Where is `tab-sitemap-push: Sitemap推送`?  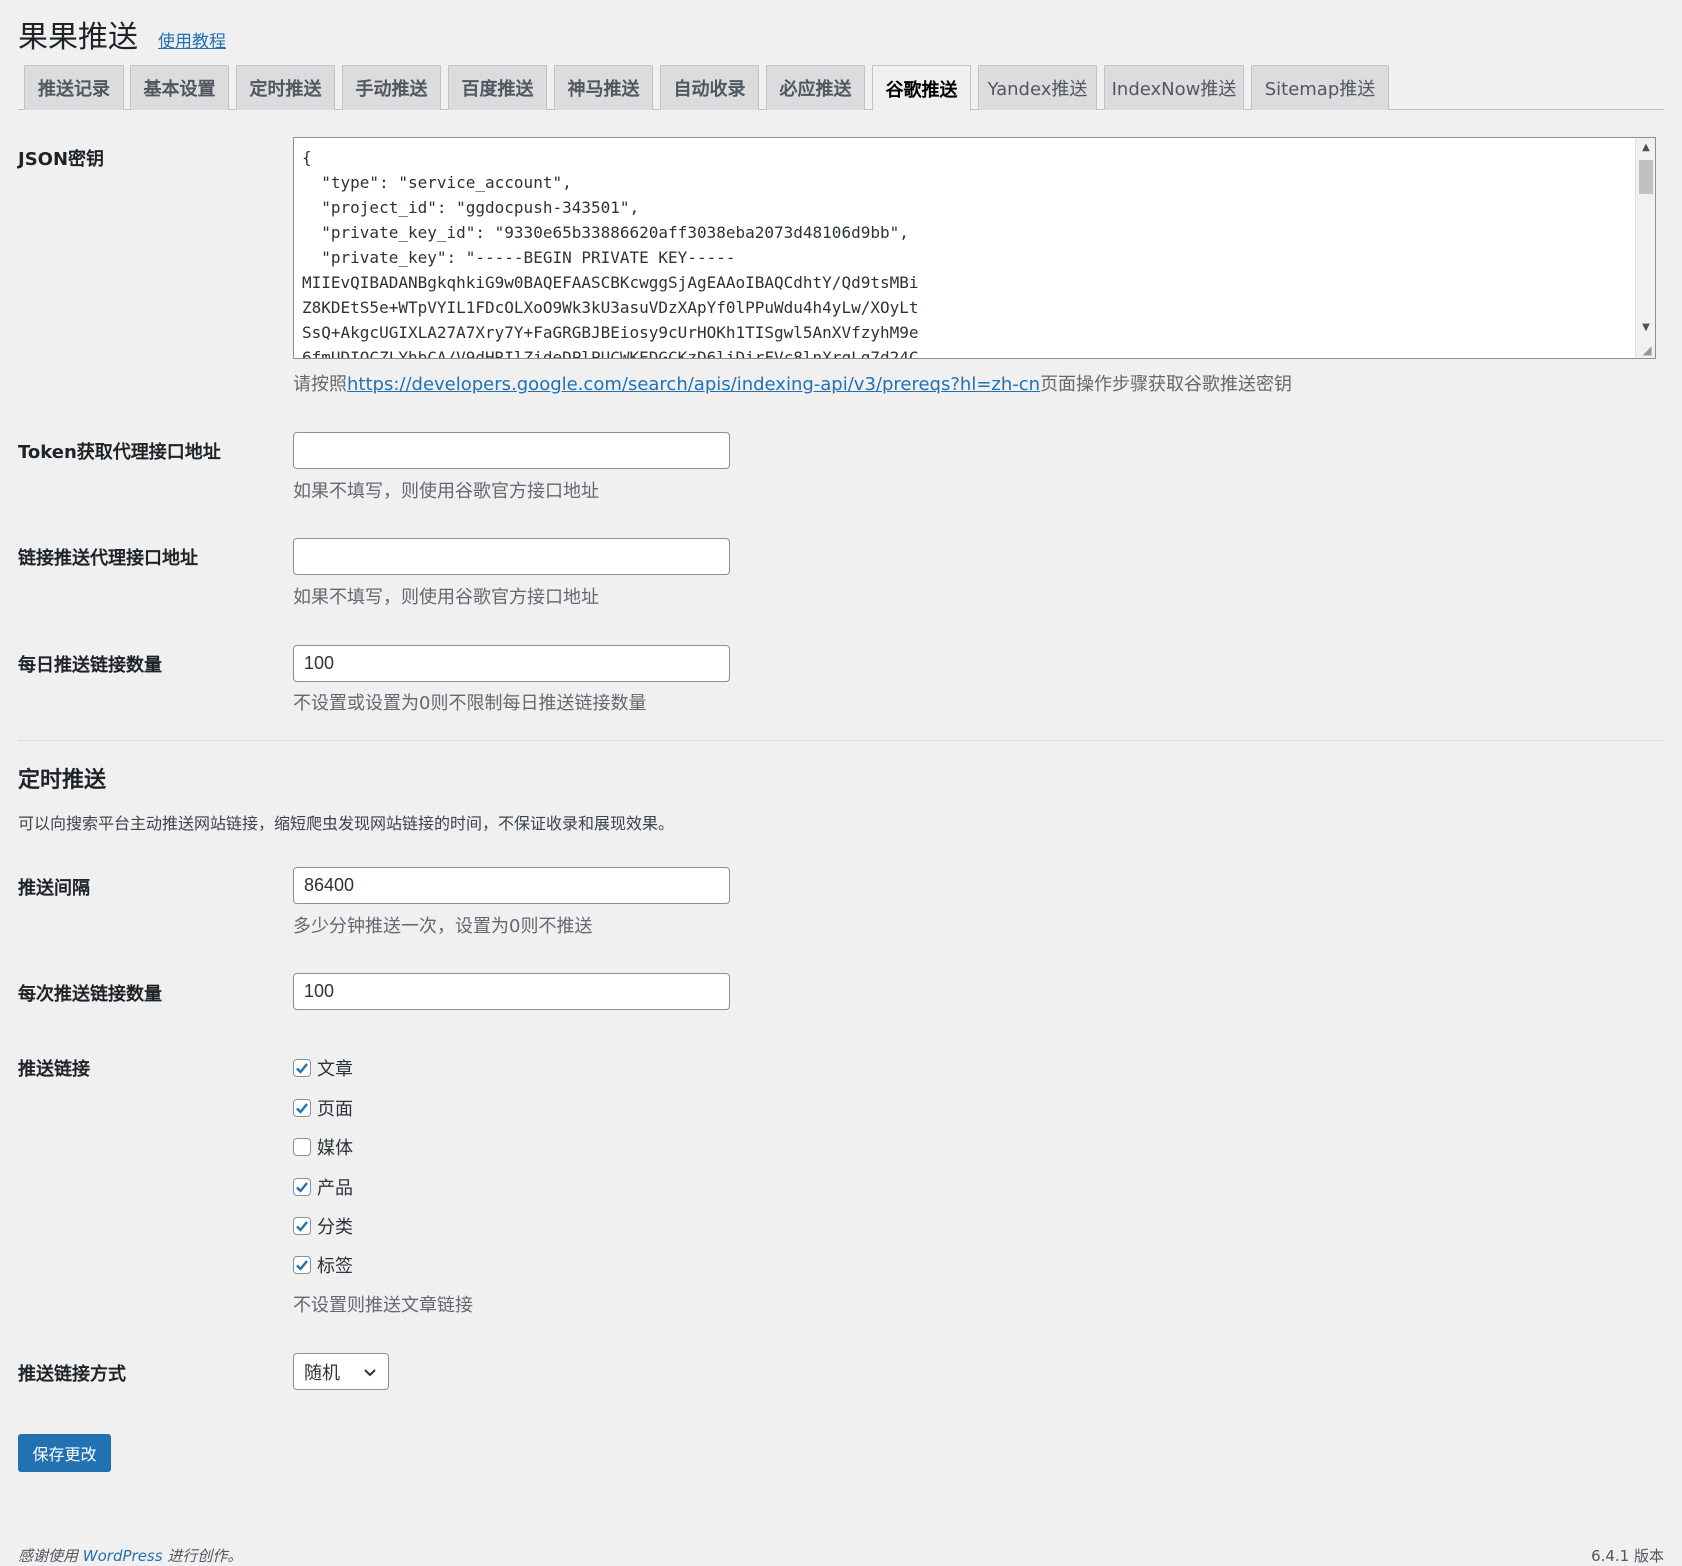 tab-sitemap-push: Sitemap推送 is located at coordinates (1320, 87).